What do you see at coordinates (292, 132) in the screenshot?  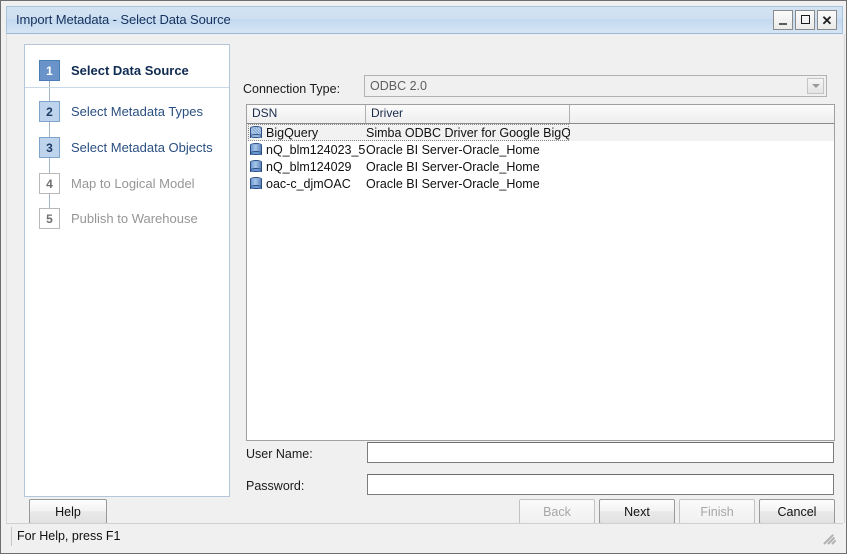 I see `row-dsn-text: BigQuery` at bounding box center [292, 132].